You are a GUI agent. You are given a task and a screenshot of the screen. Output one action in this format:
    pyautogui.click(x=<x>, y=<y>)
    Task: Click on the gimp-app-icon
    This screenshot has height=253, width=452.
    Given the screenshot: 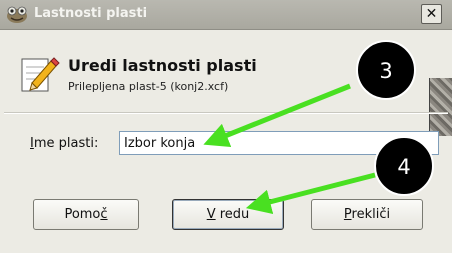 What is the action you would take?
    pyautogui.click(x=17, y=14)
    